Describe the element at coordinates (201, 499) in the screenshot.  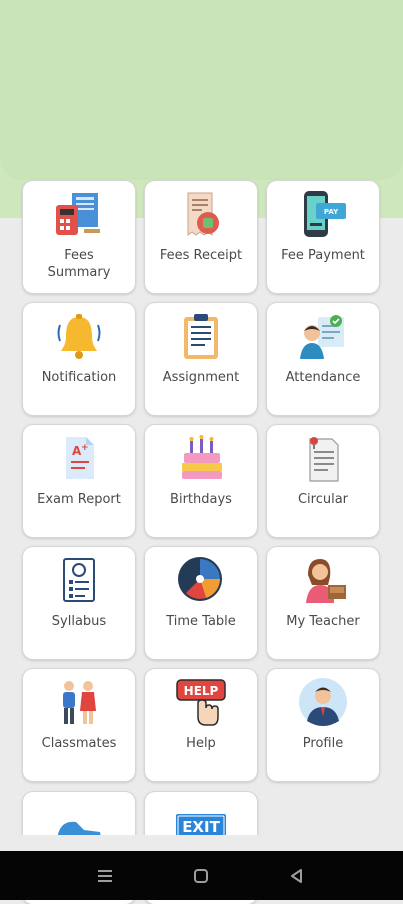
I see `tile-label: Birthdays` at that location.